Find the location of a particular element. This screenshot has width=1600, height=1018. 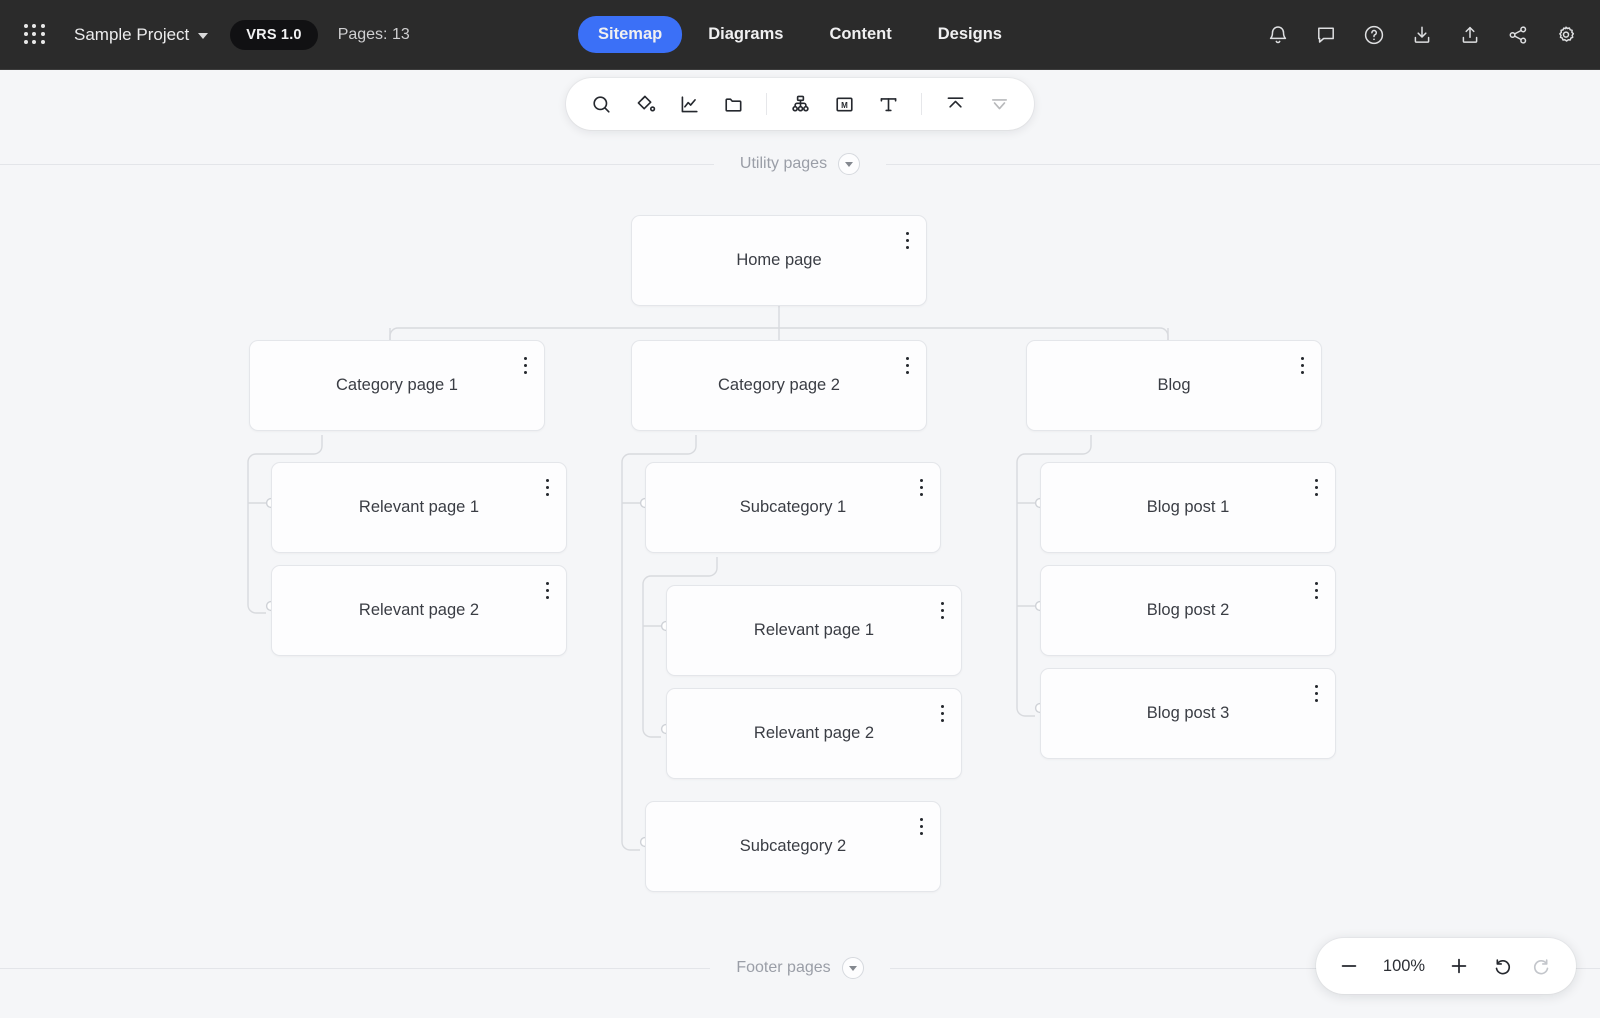

pages-count-label: Pages: 13 is located at coordinates (373, 34).